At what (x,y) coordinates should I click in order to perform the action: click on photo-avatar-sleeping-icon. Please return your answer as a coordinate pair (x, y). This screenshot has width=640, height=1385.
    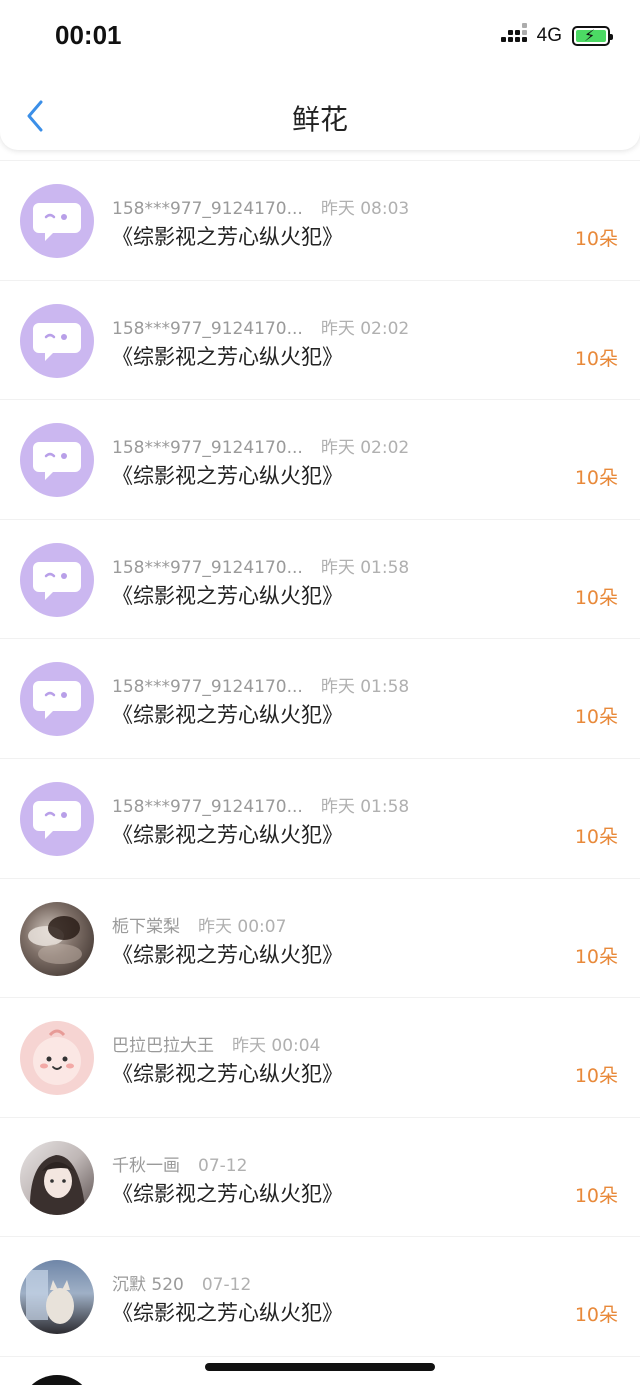
    Looking at the image, I should click on (55, 939).